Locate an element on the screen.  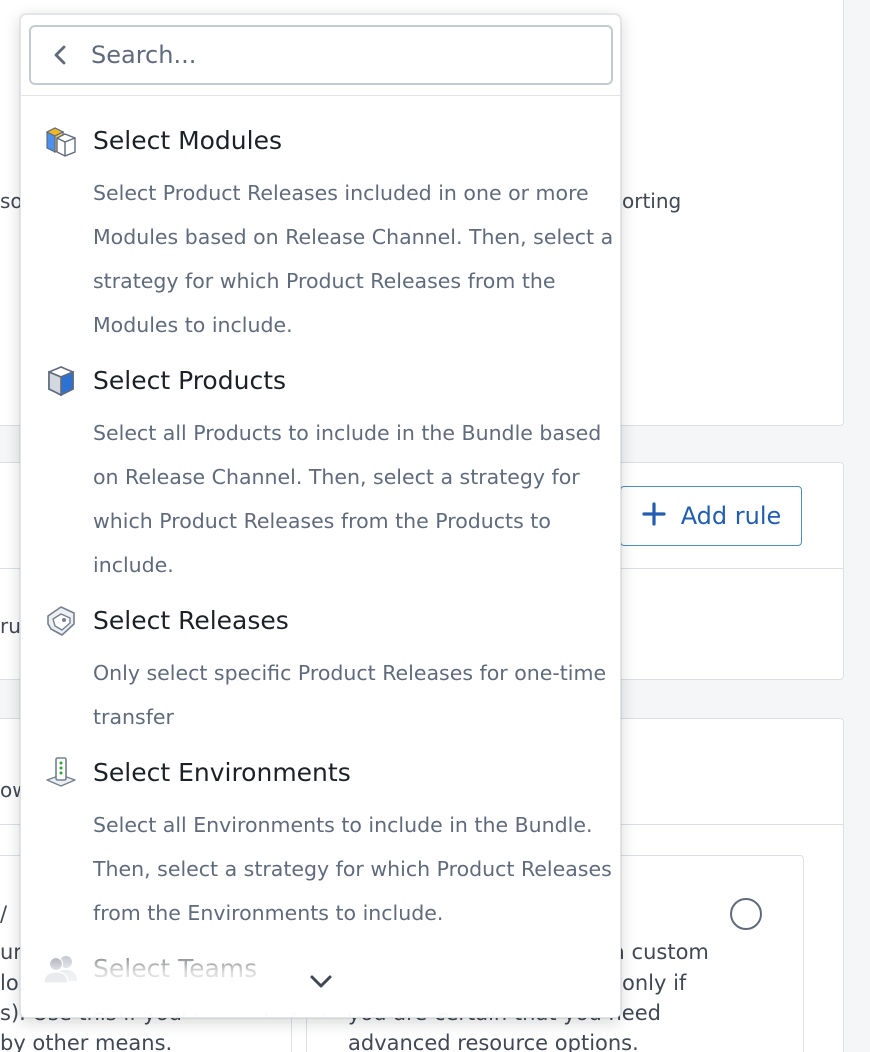
plus-icon is located at coordinates (654, 516).